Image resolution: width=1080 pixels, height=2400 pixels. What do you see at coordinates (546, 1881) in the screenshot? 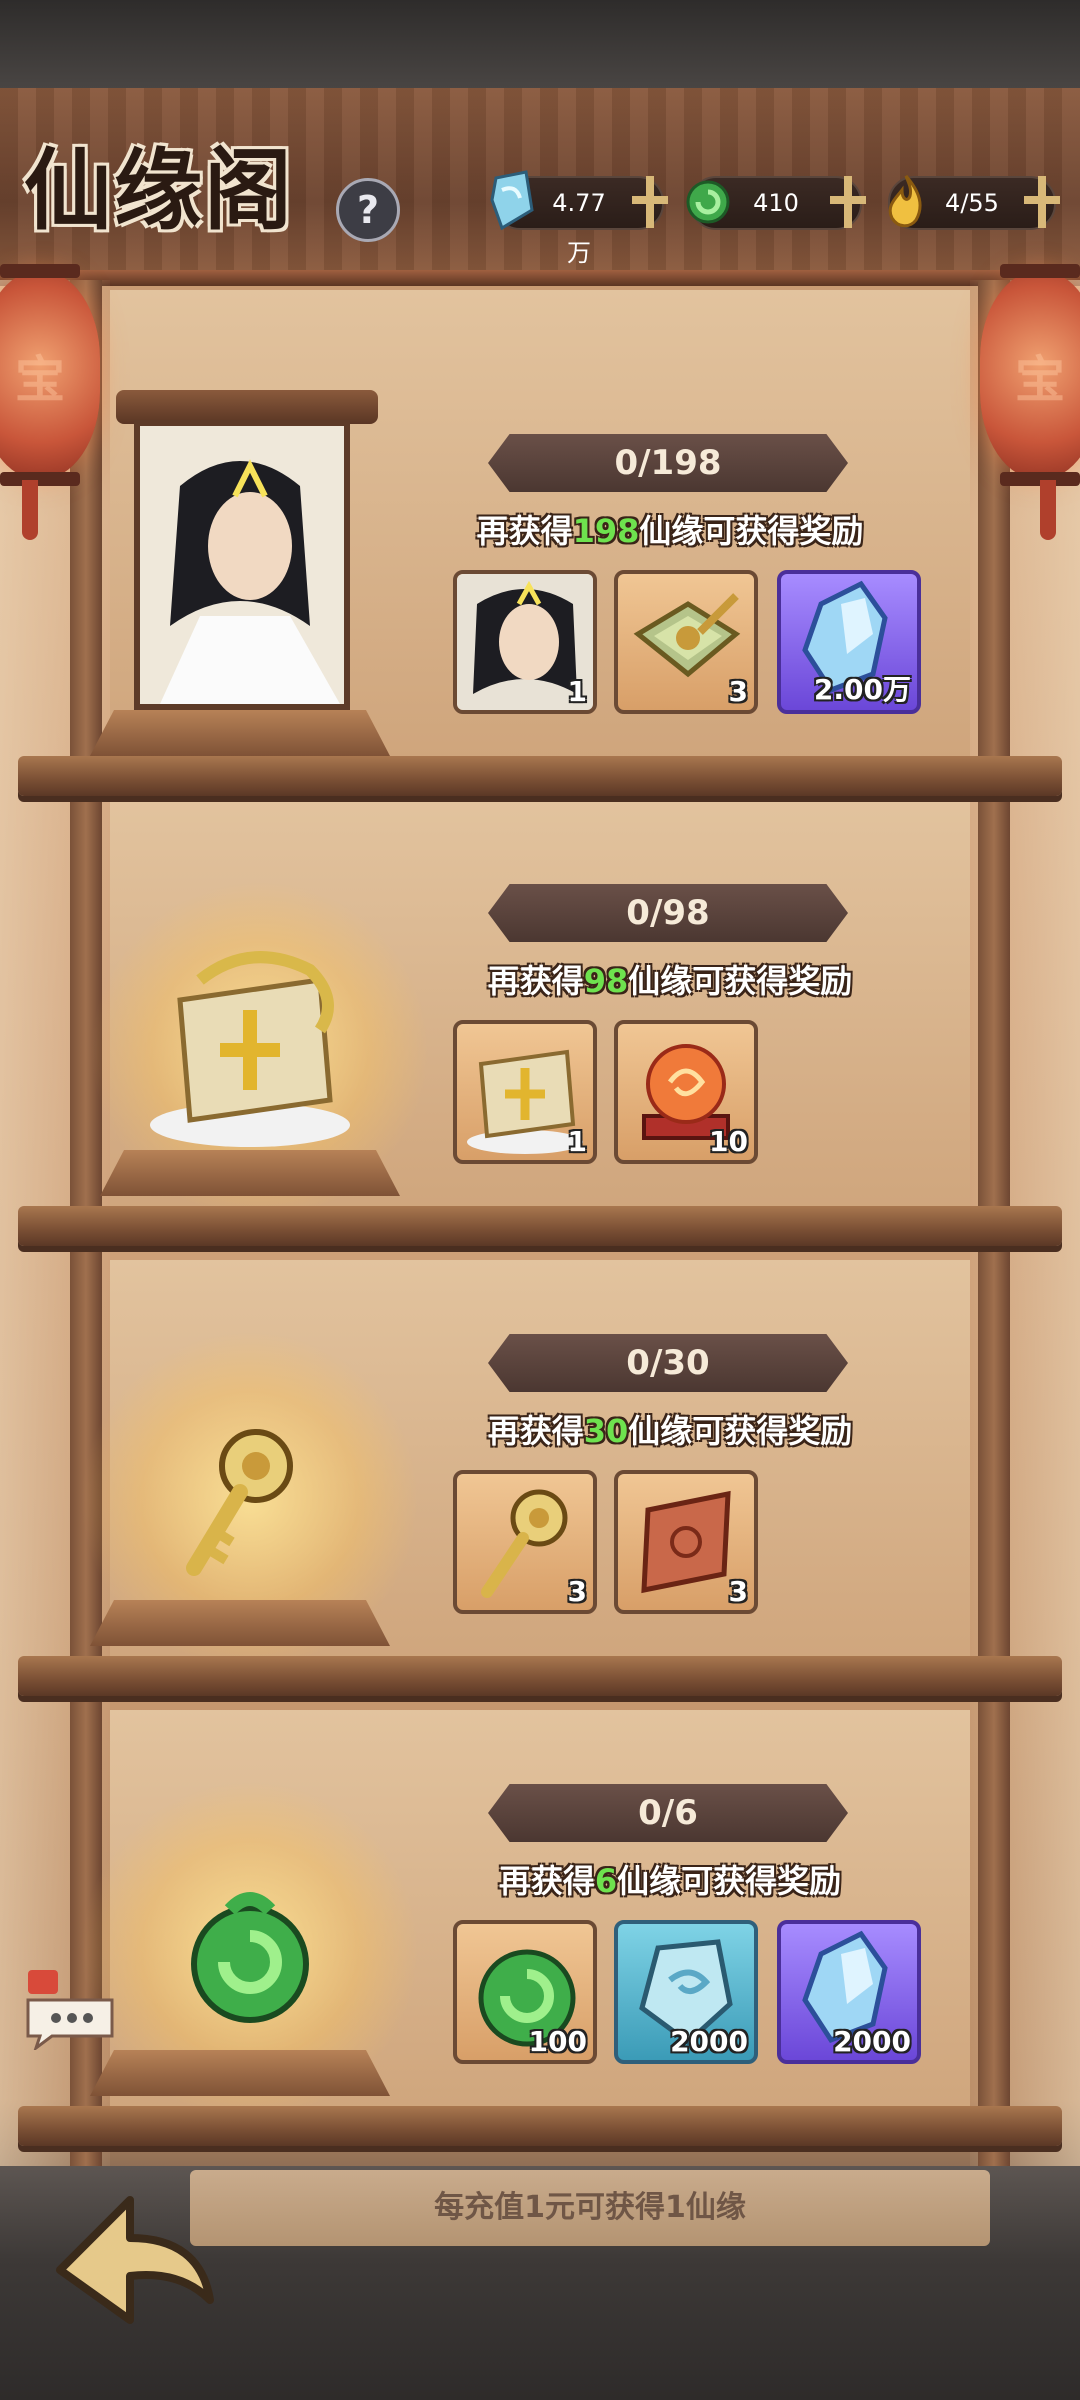
I see `tier-4-desc-prefix: 再获得` at bounding box center [546, 1881].